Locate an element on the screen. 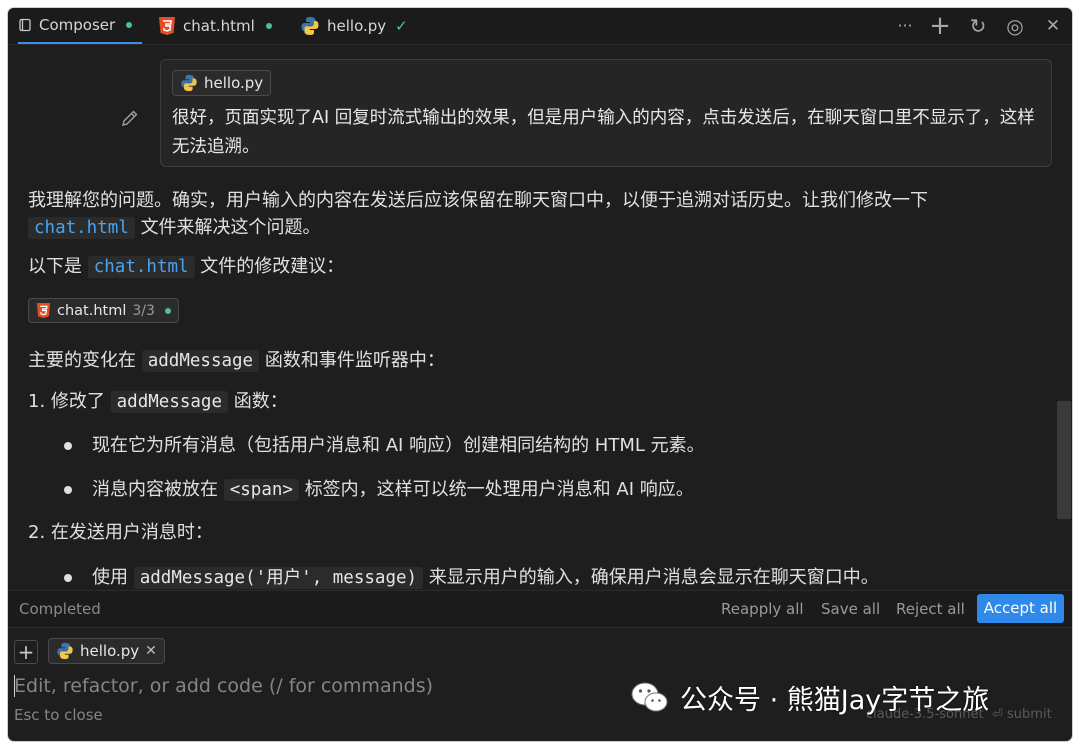 This screenshot has height=749, width=1080. response-text: 主要的变化在 is located at coordinates (82, 360).